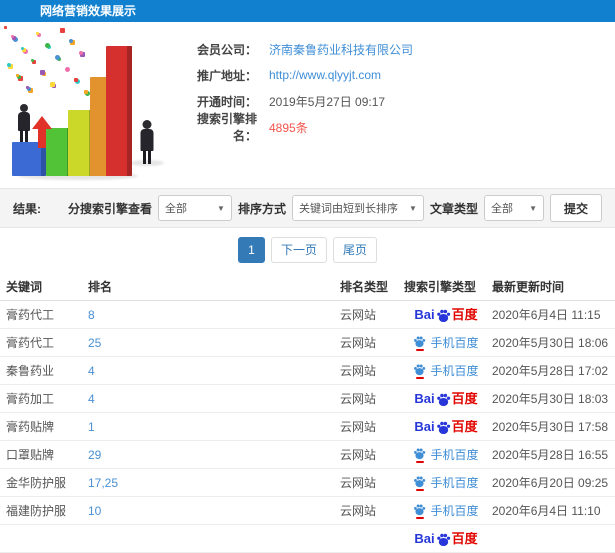 The width and height of the screenshot is (615, 553). What do you see at coordinates (214, 483) in the screenshot?
I see `rank-link: 17,25` at bounding box center [214, 483].